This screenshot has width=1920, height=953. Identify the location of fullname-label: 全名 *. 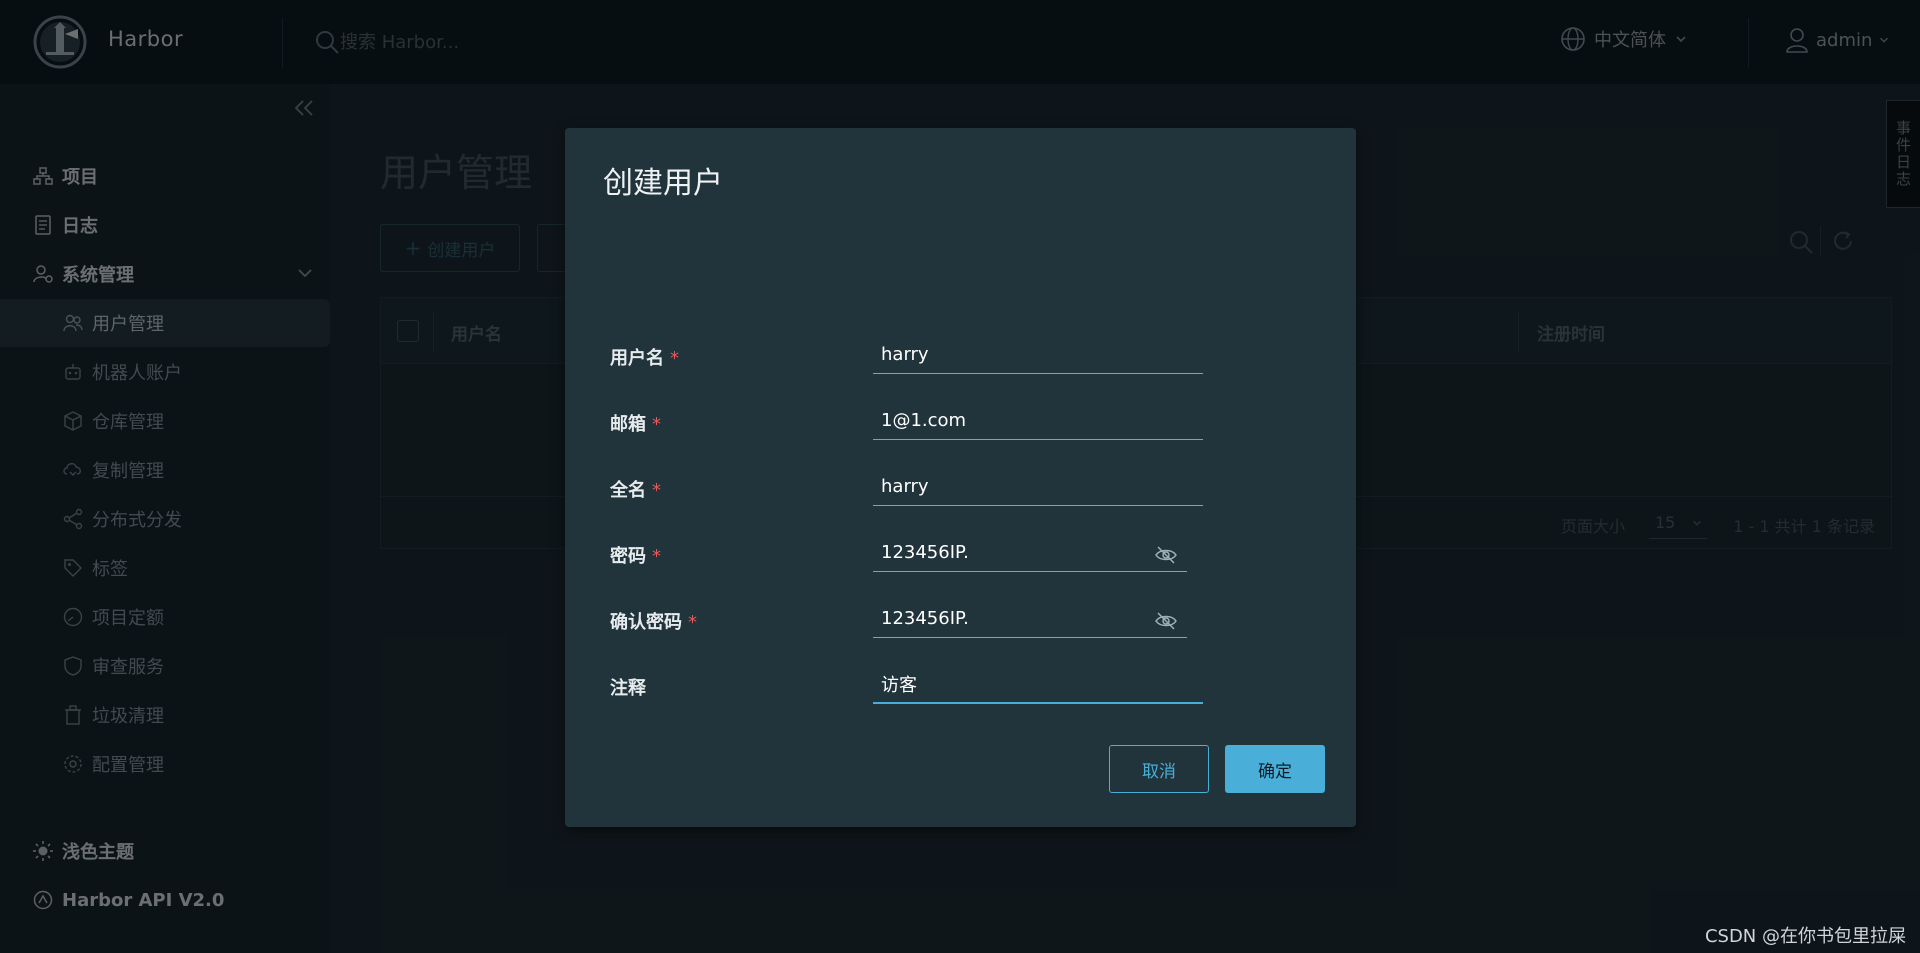
(635, 489).